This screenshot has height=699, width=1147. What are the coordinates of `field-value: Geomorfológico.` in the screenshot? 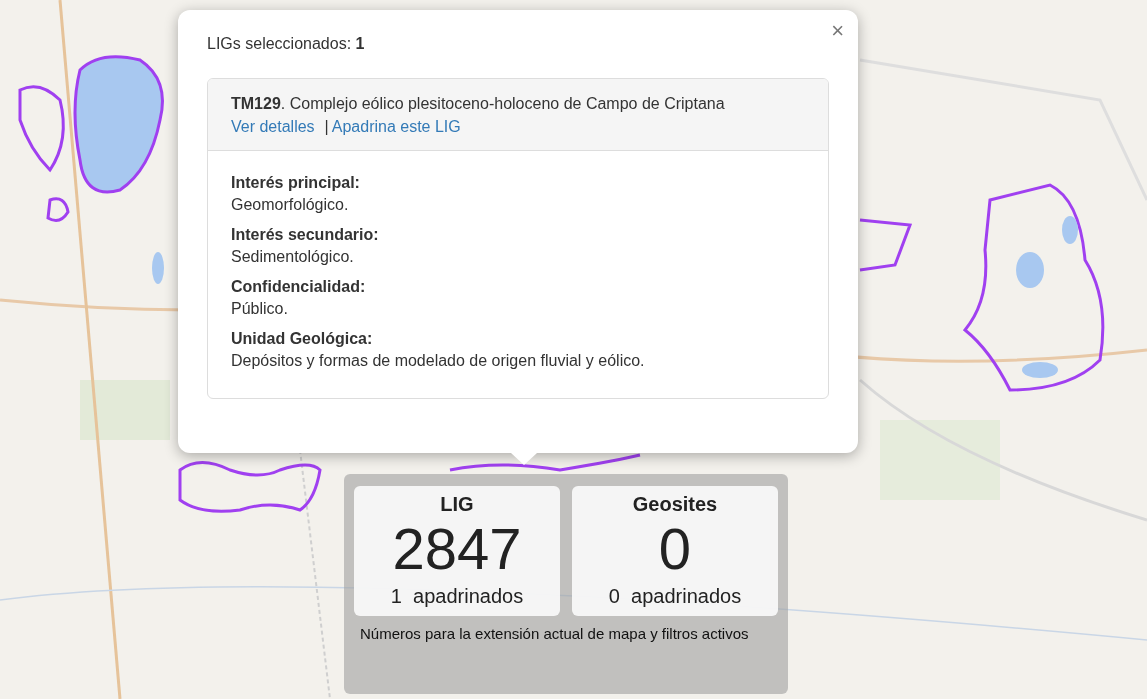 It's located at (290, 205).